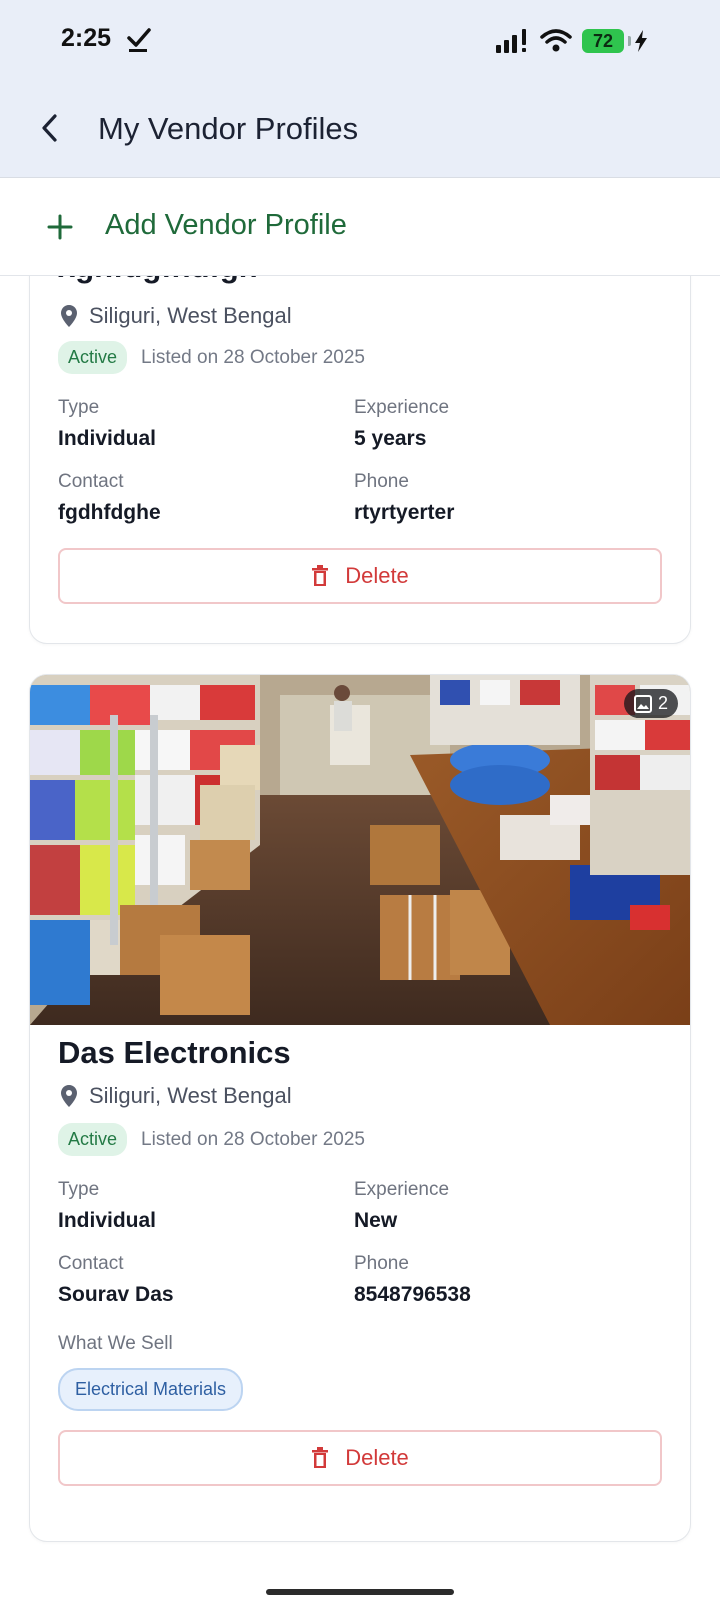 The height and width of the screenshot is (1600, 720). Describe the element at coordinates (390, 438) in the screenshot. I see `experience-value: 5 years` at that location.